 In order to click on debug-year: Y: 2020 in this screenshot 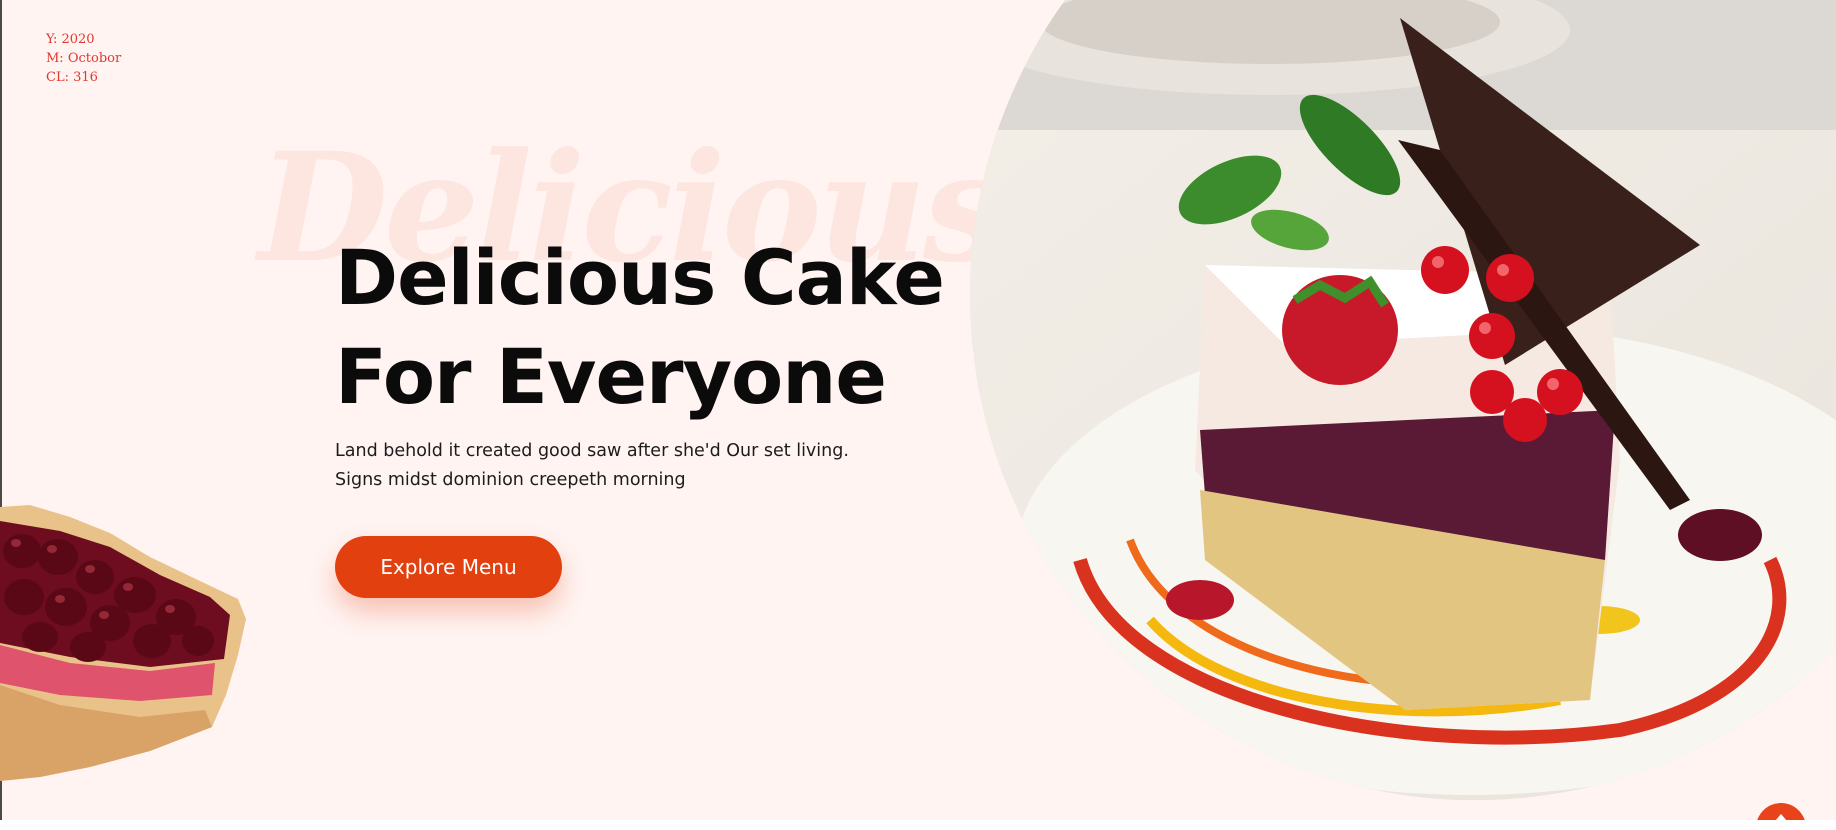, I will do `click(70, 39)`.